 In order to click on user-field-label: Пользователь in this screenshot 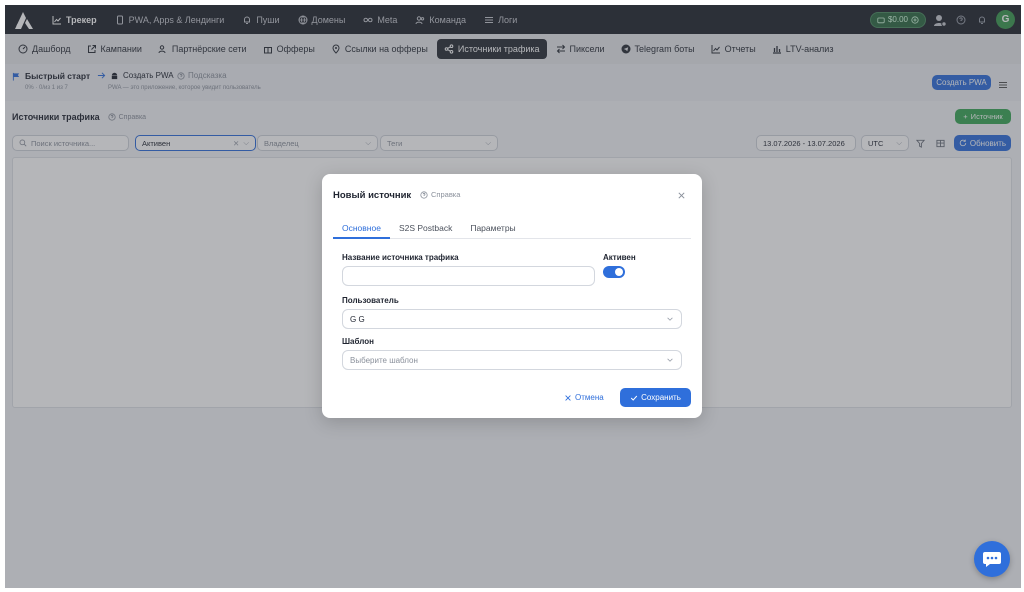, I will do `click(370, 300)`.